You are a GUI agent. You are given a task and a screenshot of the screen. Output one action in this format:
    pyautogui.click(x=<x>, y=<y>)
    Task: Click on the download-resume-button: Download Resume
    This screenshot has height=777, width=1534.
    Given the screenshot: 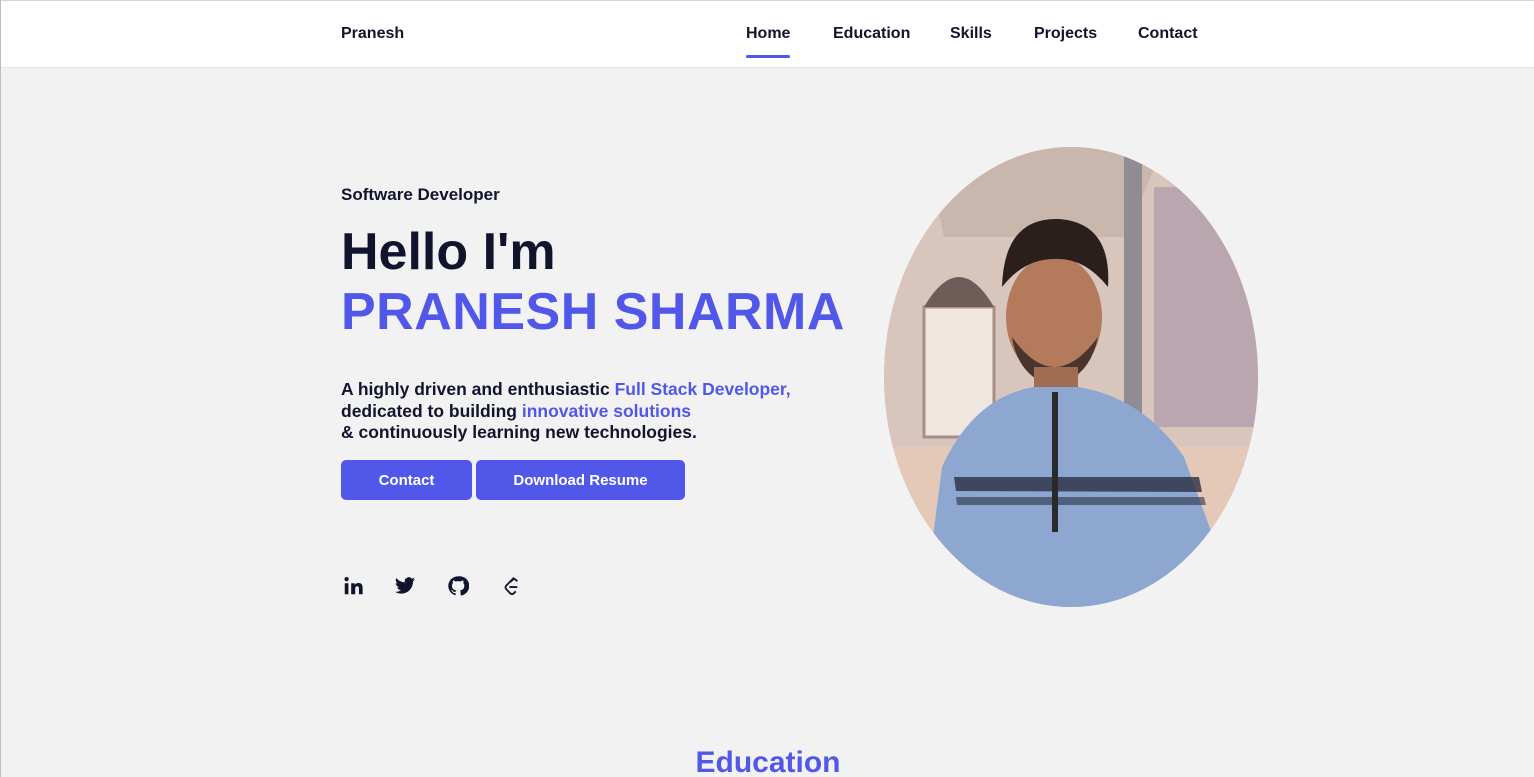 What is the action you would take?
    pyautogui.click(x=580, y=480)
    